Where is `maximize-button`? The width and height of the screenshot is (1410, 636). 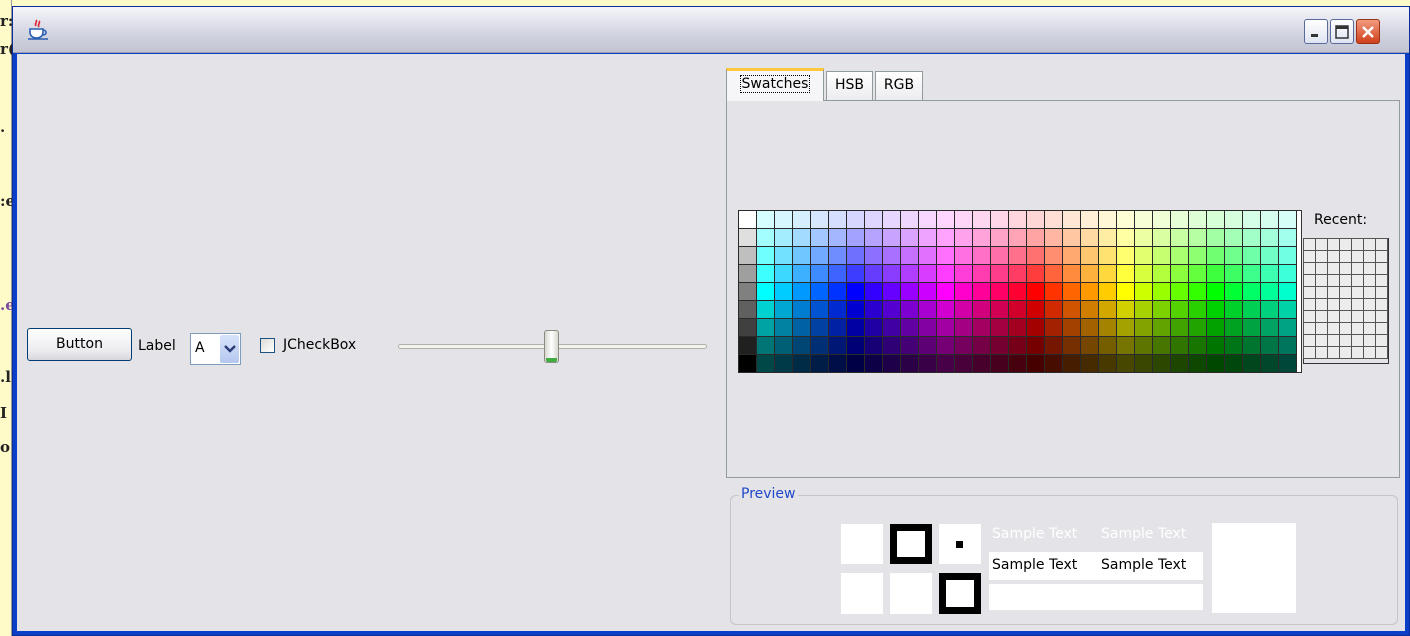 maximize-button is located at coordinates (1342, 31).